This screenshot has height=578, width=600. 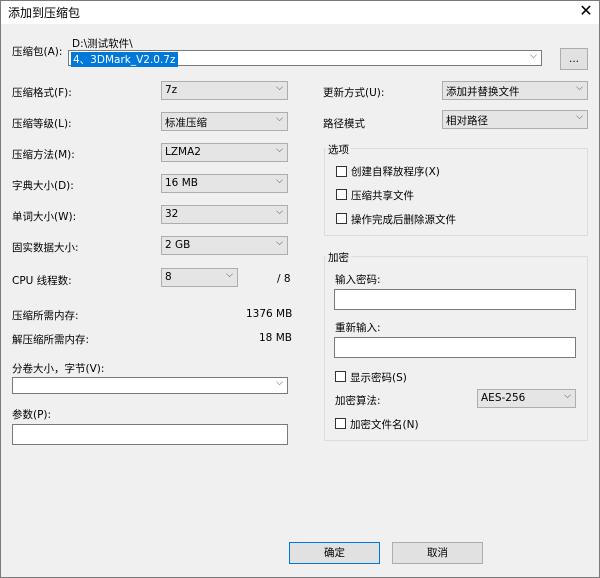 What do you see at coordinates (42, 124) in the screenshot?
I see `level-label: 压缩等级(L):` at bounding box center [42, 124].